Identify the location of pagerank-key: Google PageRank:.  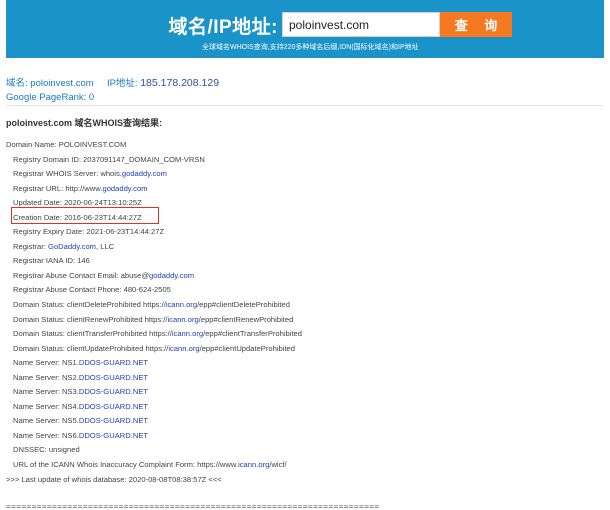
(46, 97).